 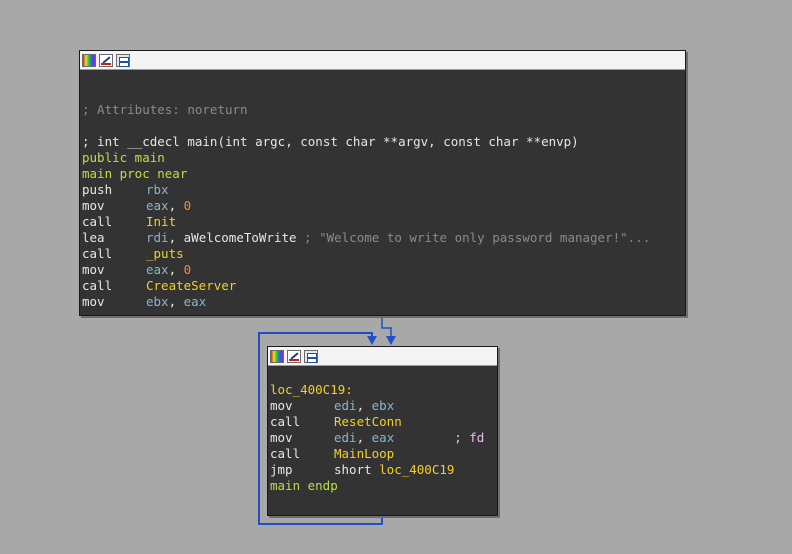 What do you see at coordinates (383, 158) in the screenshot?
I see `public-label: public main` at bounding box center [383, 158].